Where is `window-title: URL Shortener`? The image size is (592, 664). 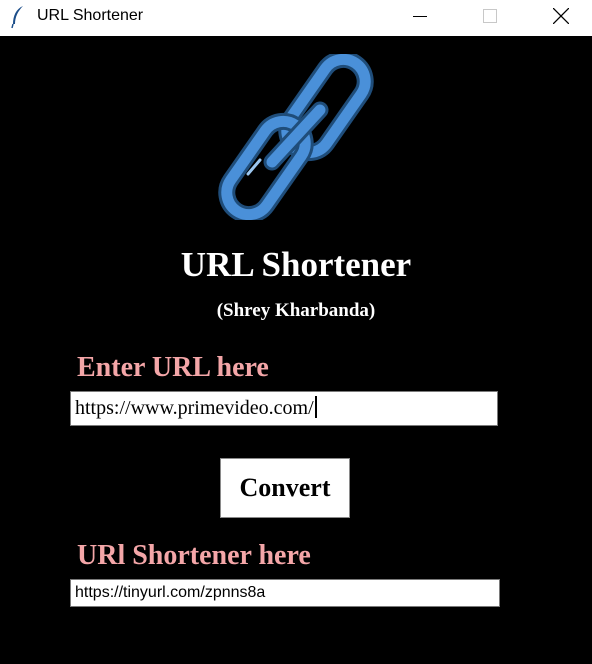 window-title: URL Shortener is located at coordinates (90, 15).